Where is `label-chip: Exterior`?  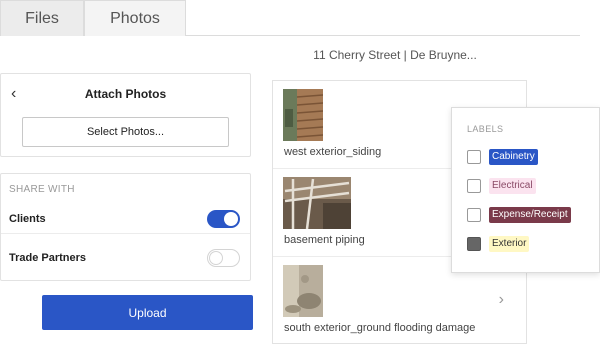
label-chip: Exterior is located at coordinates (509, 244).